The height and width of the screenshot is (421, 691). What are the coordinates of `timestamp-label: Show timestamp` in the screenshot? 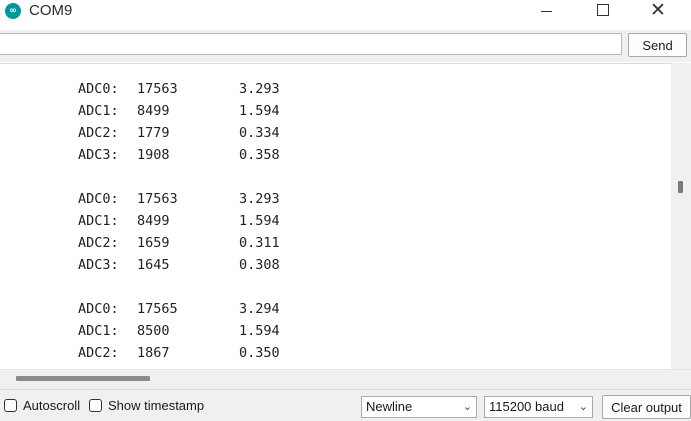 It's located at (156, 406).